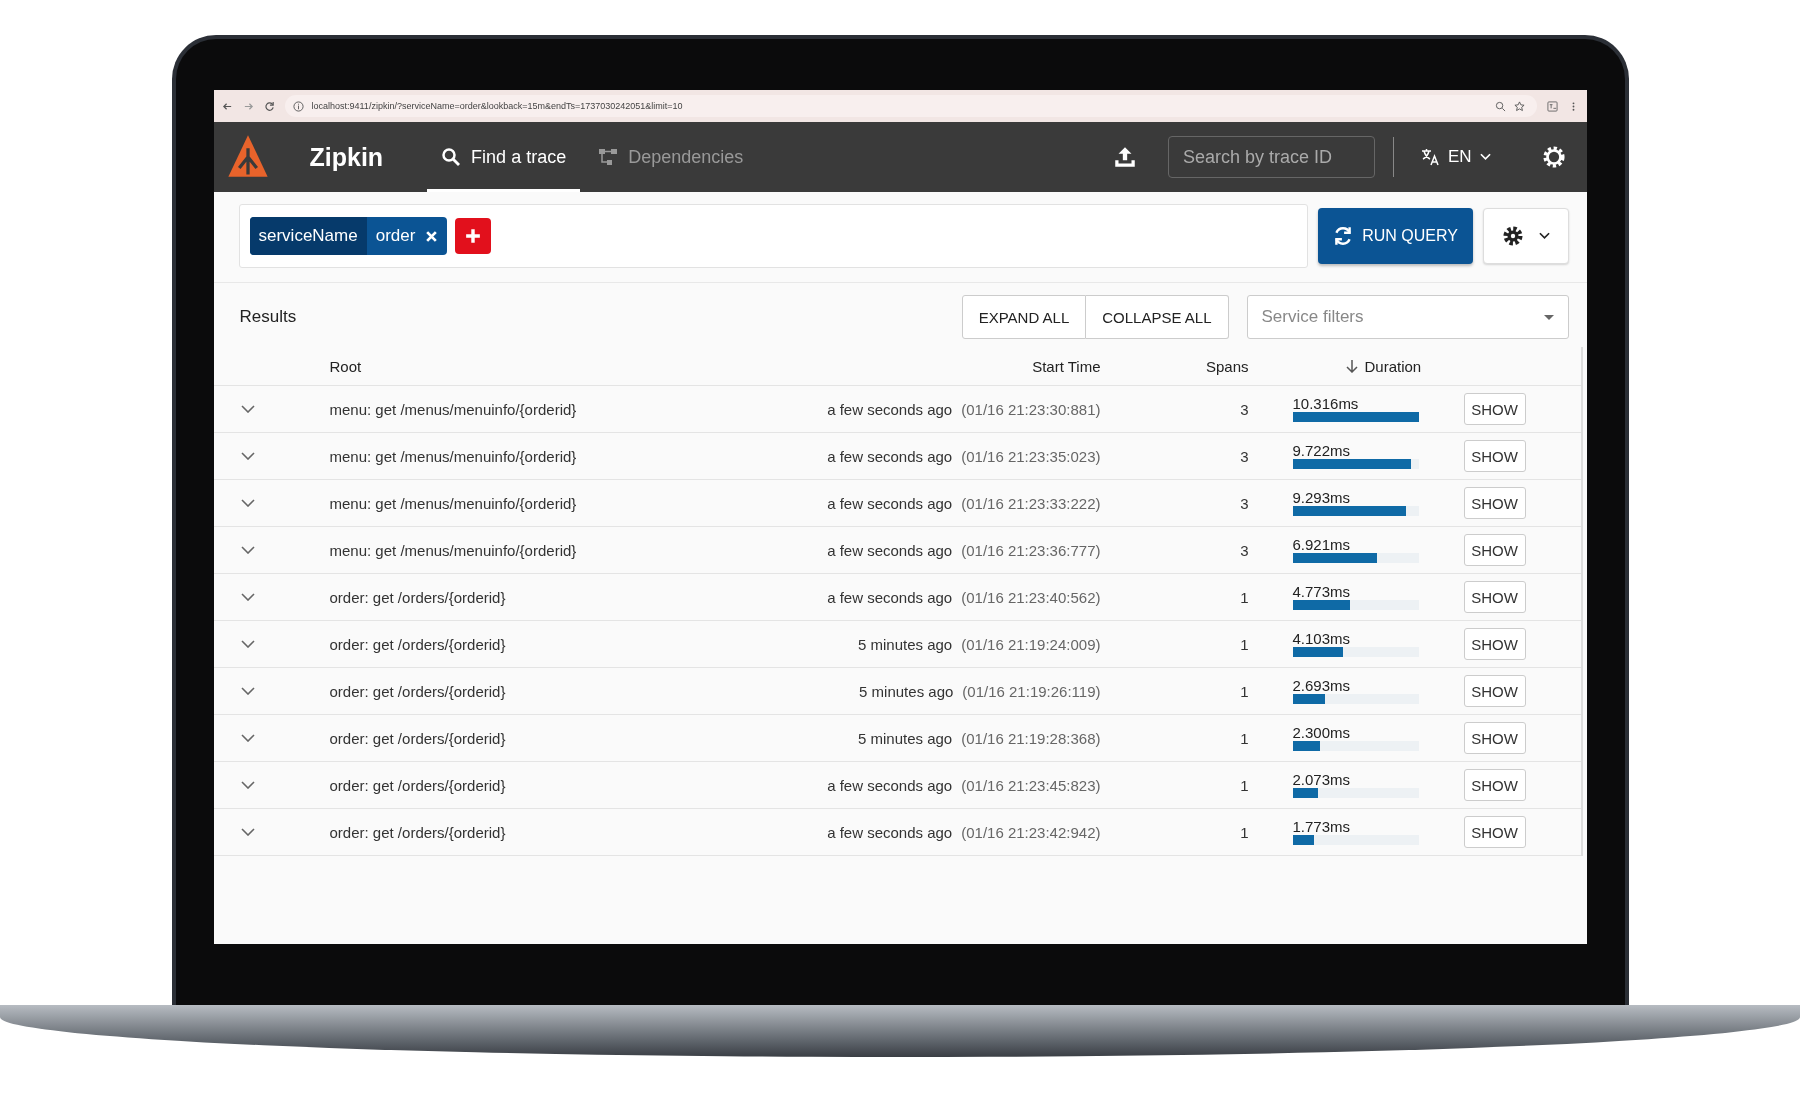 This screenshot has width=1800, height=1098. Describe the element at coordinates (529, 366) in the screenshot. I see `column-header: Root` at that location.